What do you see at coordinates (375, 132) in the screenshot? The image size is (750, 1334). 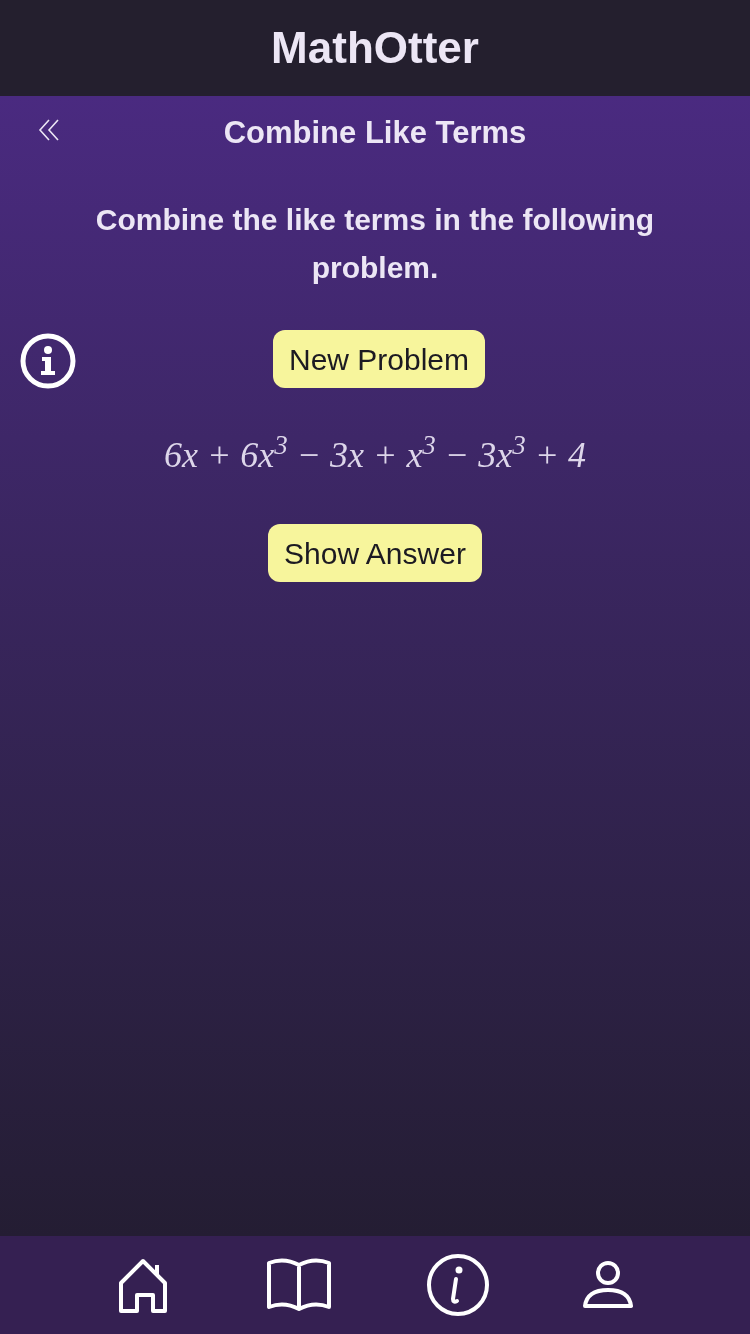 I see `page-title: Combine Like Terms` at bounding box center [375, 132].